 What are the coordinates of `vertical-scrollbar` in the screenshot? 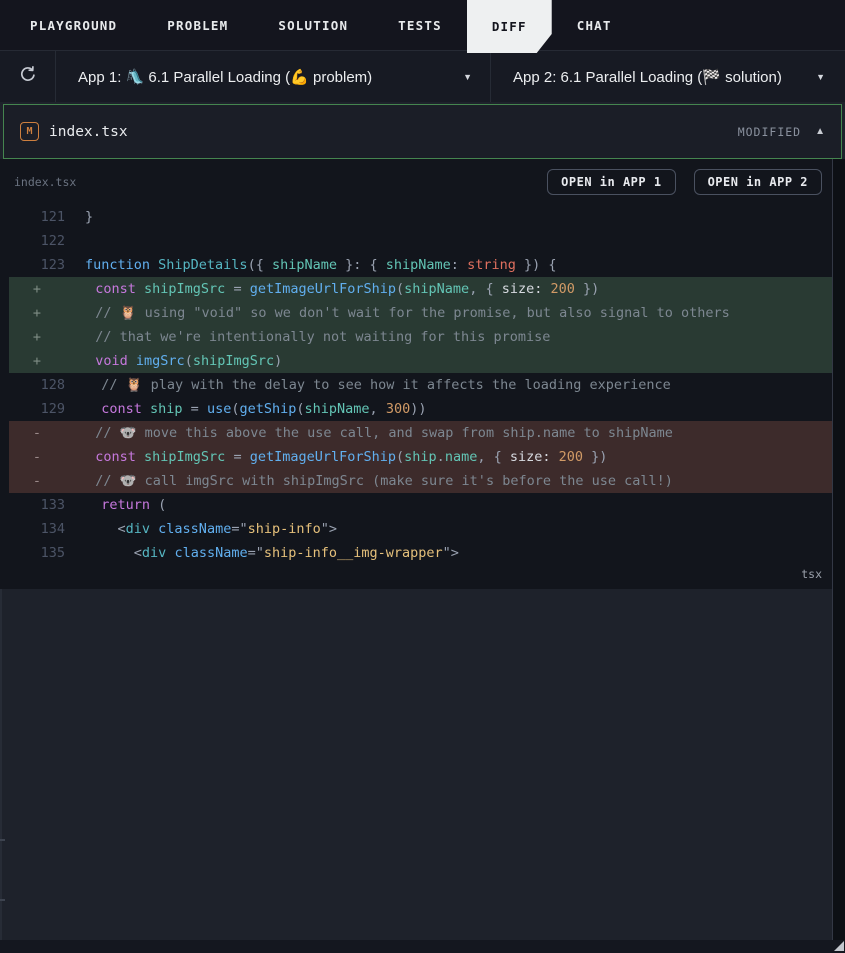 It's located at (838, 549).